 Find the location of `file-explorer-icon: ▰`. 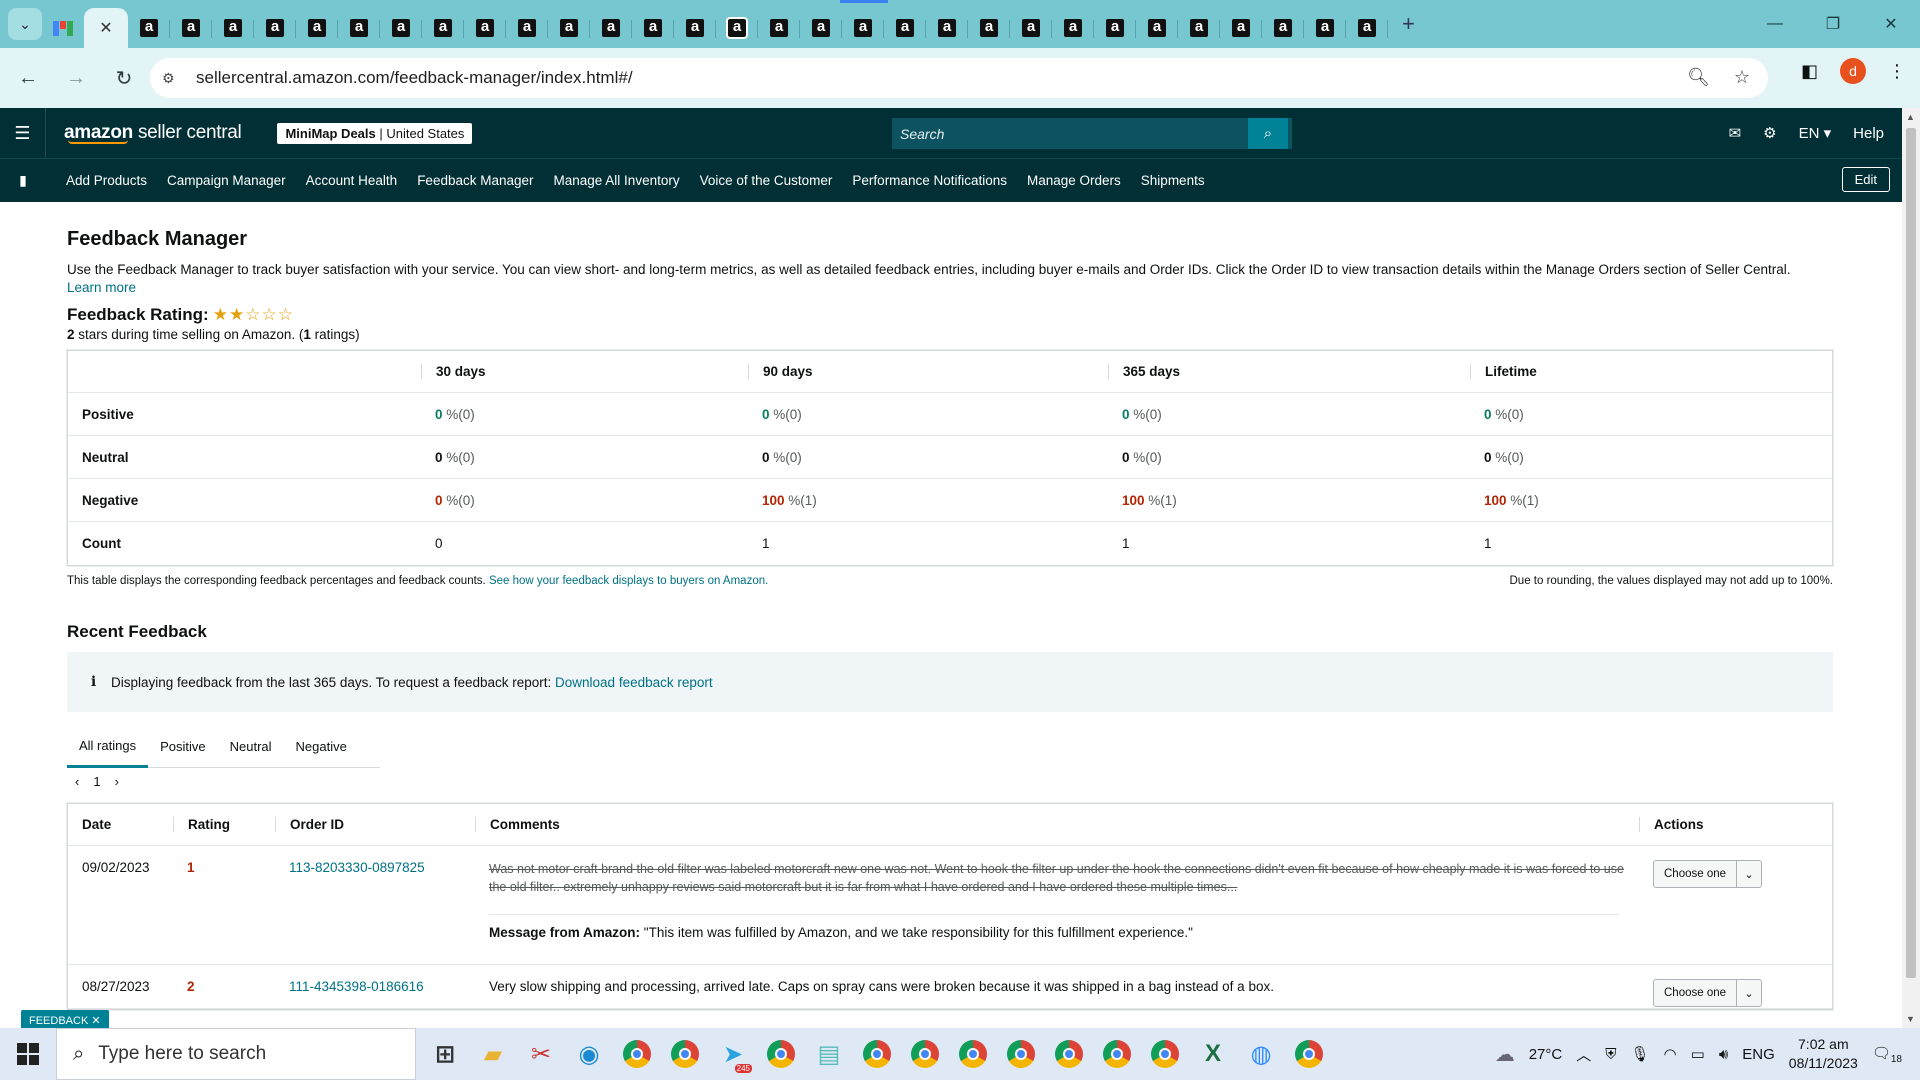

file-explorer-icon: ▰ is located at coordinates (493, 1054).